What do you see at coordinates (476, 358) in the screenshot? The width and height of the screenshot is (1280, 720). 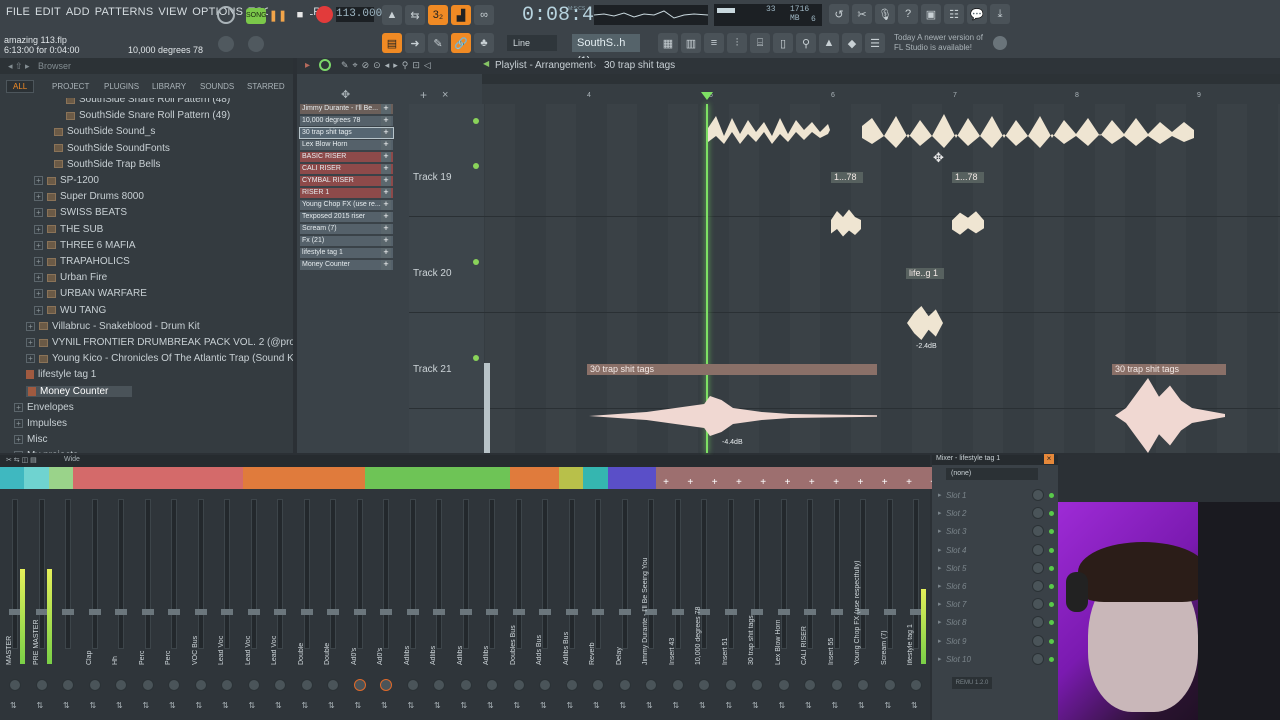 I see `track-21-led` at bounding box center [476, 358].